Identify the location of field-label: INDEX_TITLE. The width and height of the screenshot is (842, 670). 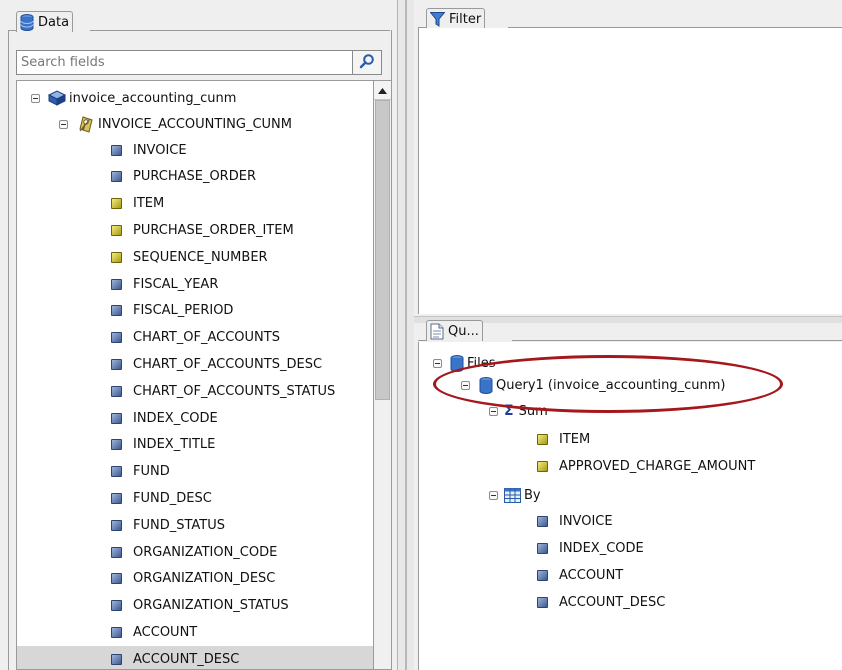
(174, 445).